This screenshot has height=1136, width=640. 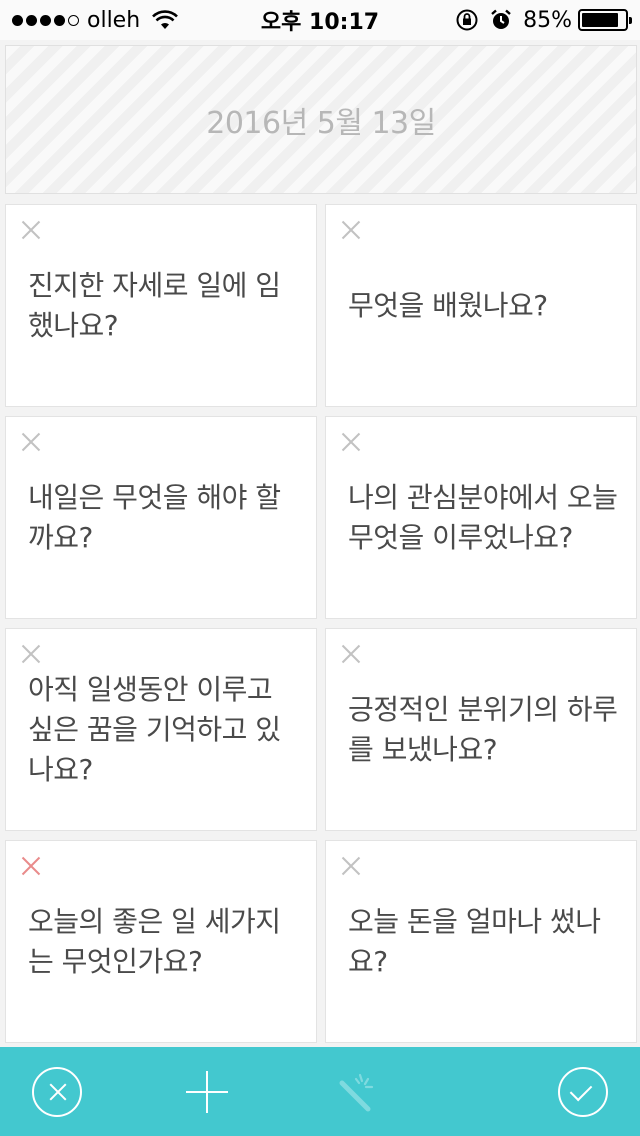 I want to click on question-text: 나의 관심분야에서 오늘 무엇을 이루었나요?, so click(x=483, y=517).